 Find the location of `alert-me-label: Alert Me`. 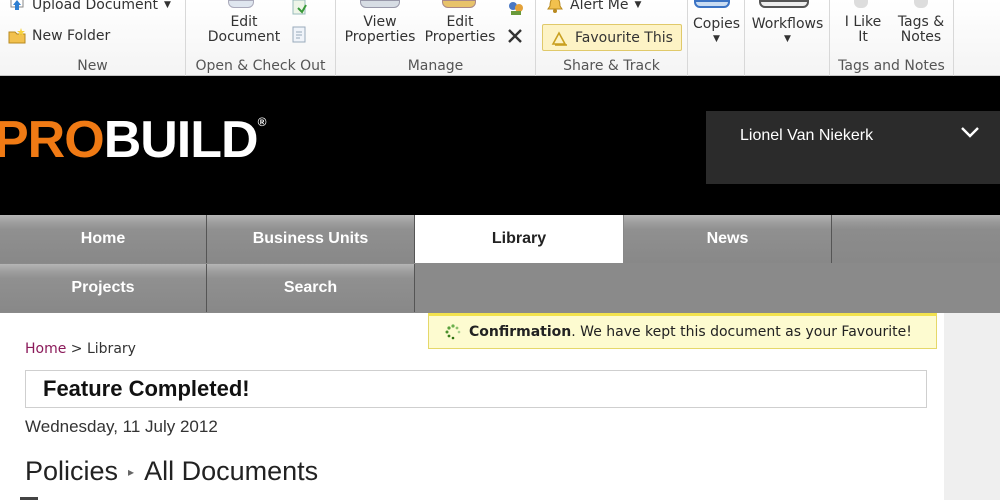

alert-me-label: Alert Me is located at coordinates (599, 6).